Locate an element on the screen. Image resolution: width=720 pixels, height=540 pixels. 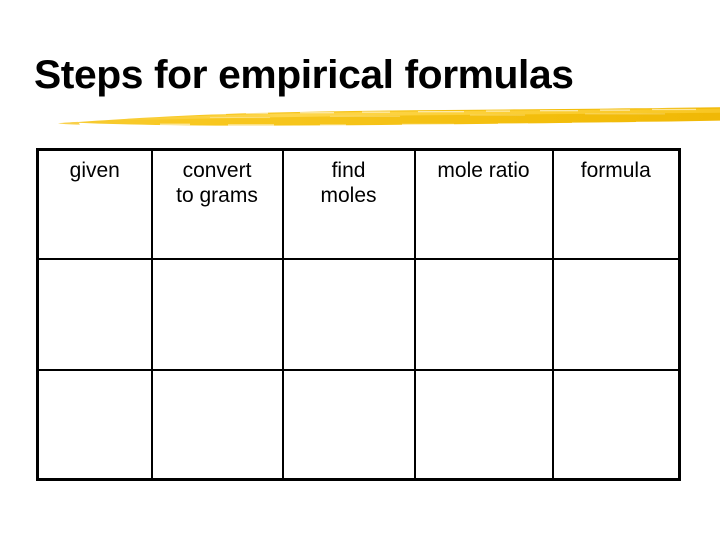
table-cell-header-find-moles: find moles is located at coordinates (348, 204).